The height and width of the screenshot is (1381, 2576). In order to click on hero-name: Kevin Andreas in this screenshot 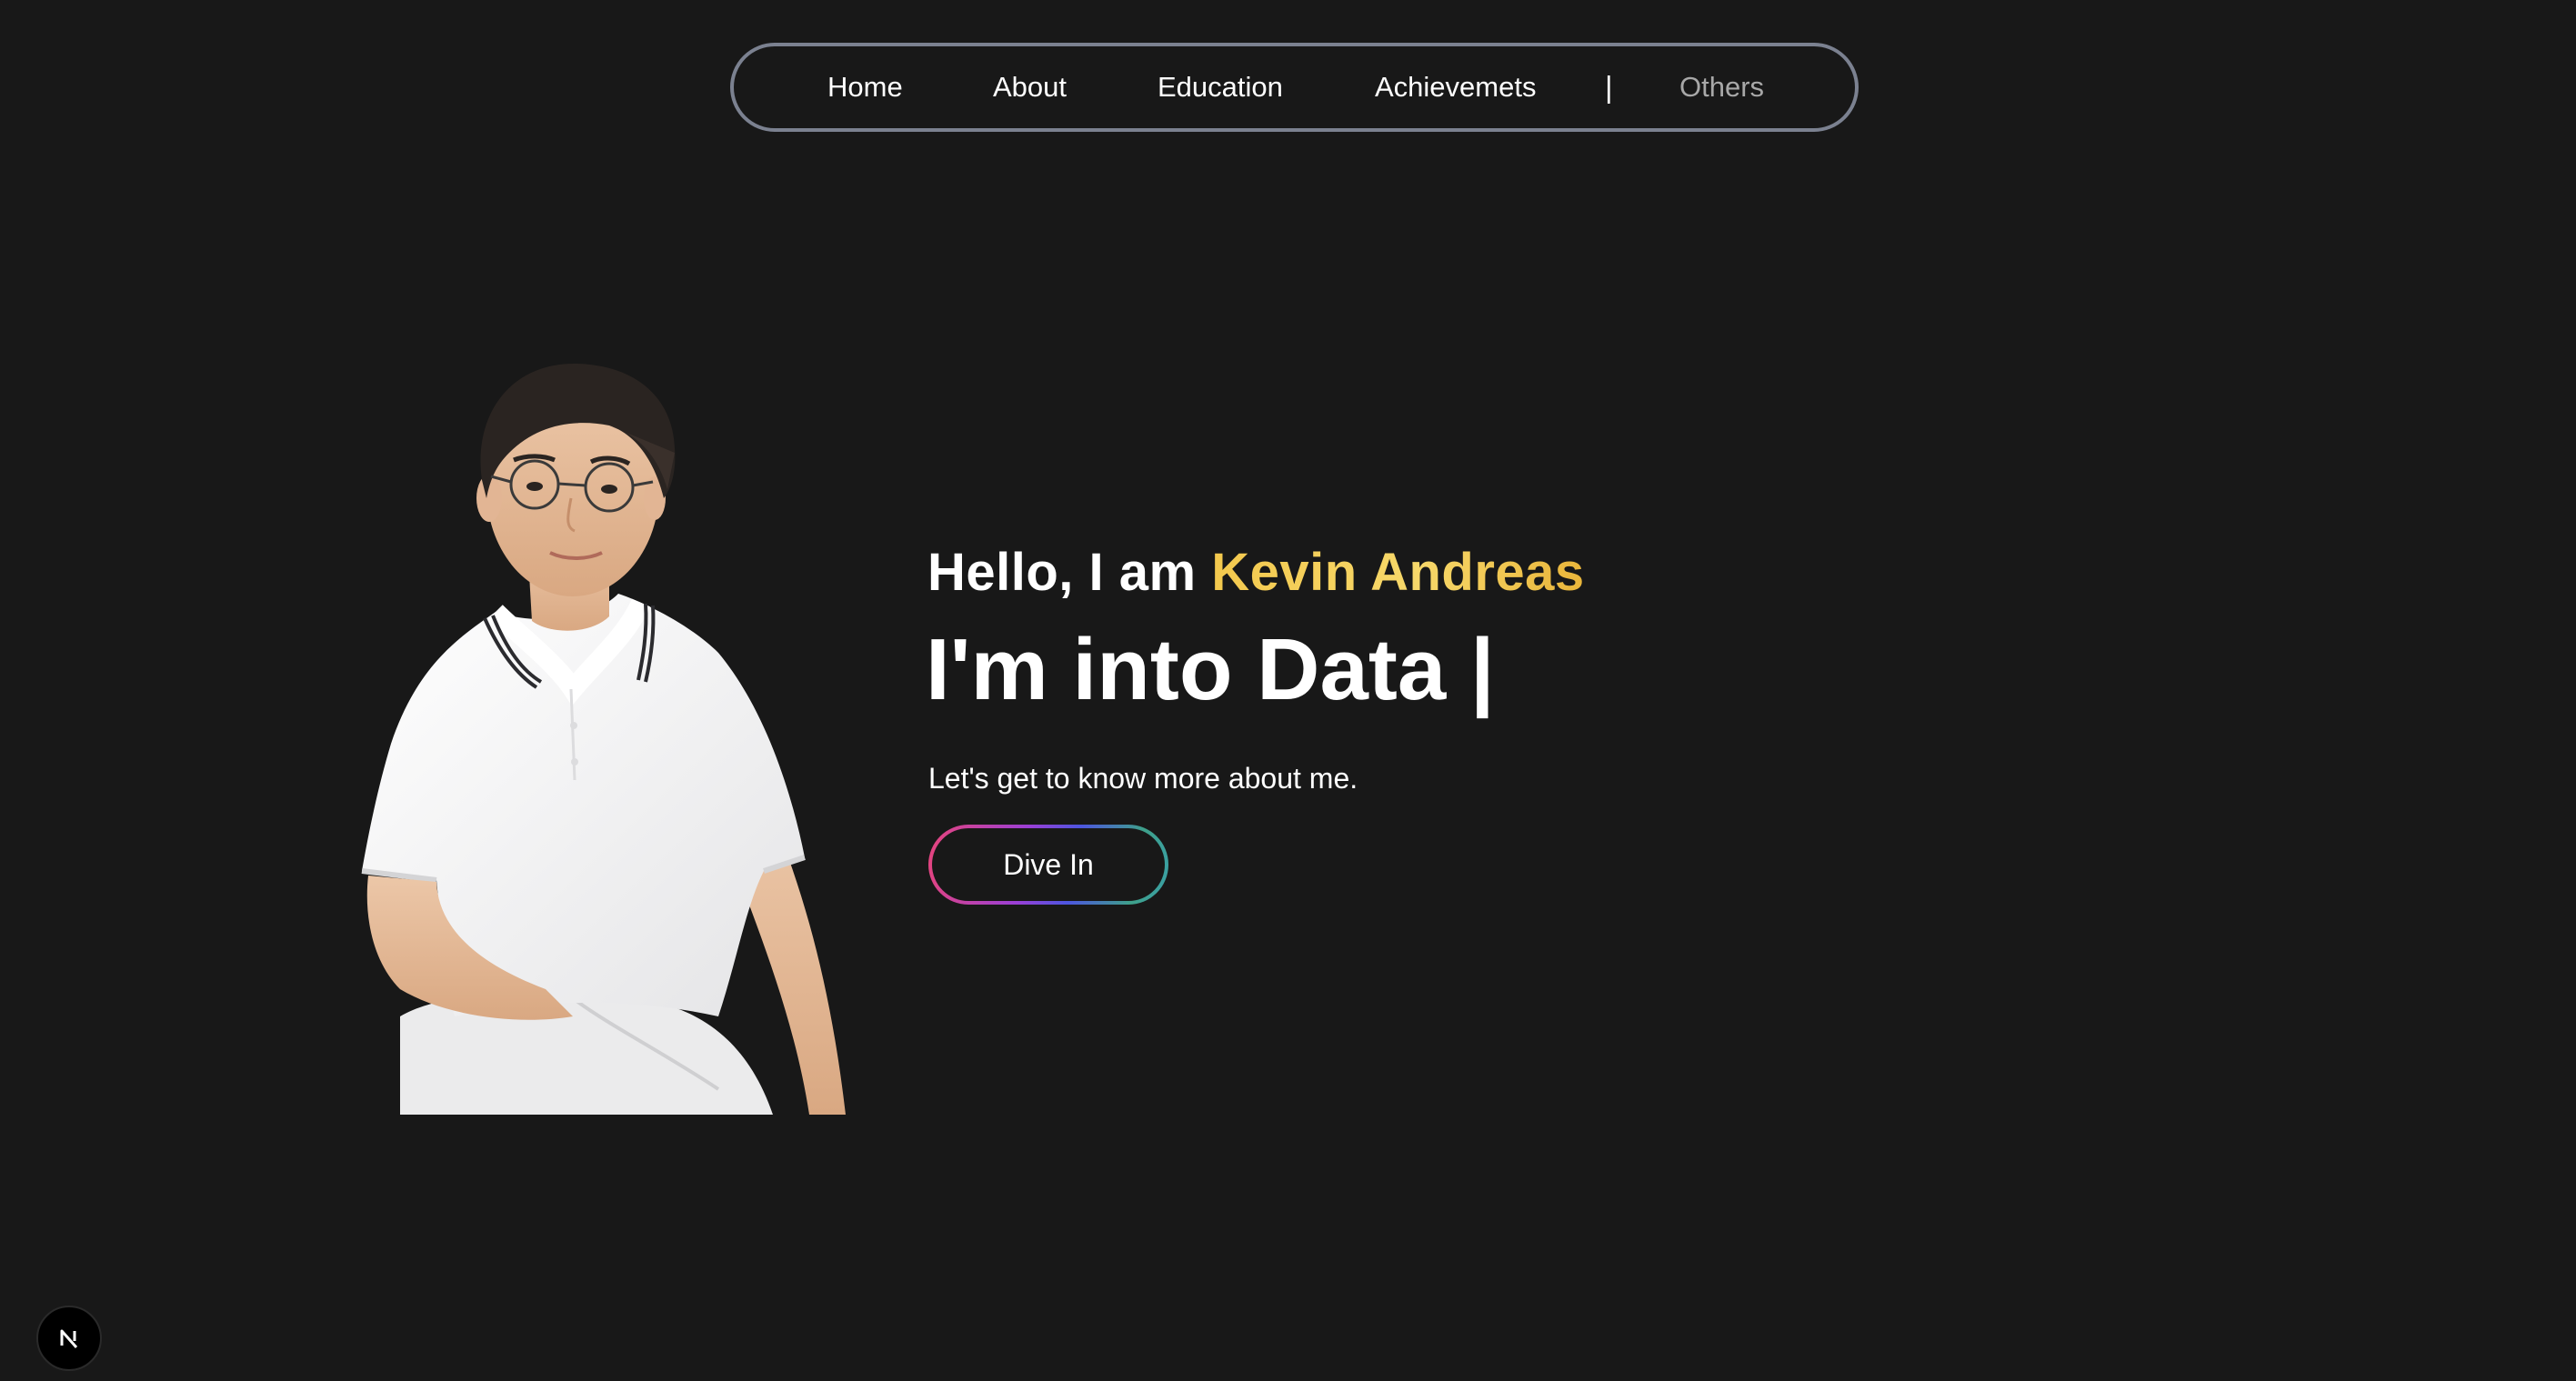, I will do `click(1398, 572)`.